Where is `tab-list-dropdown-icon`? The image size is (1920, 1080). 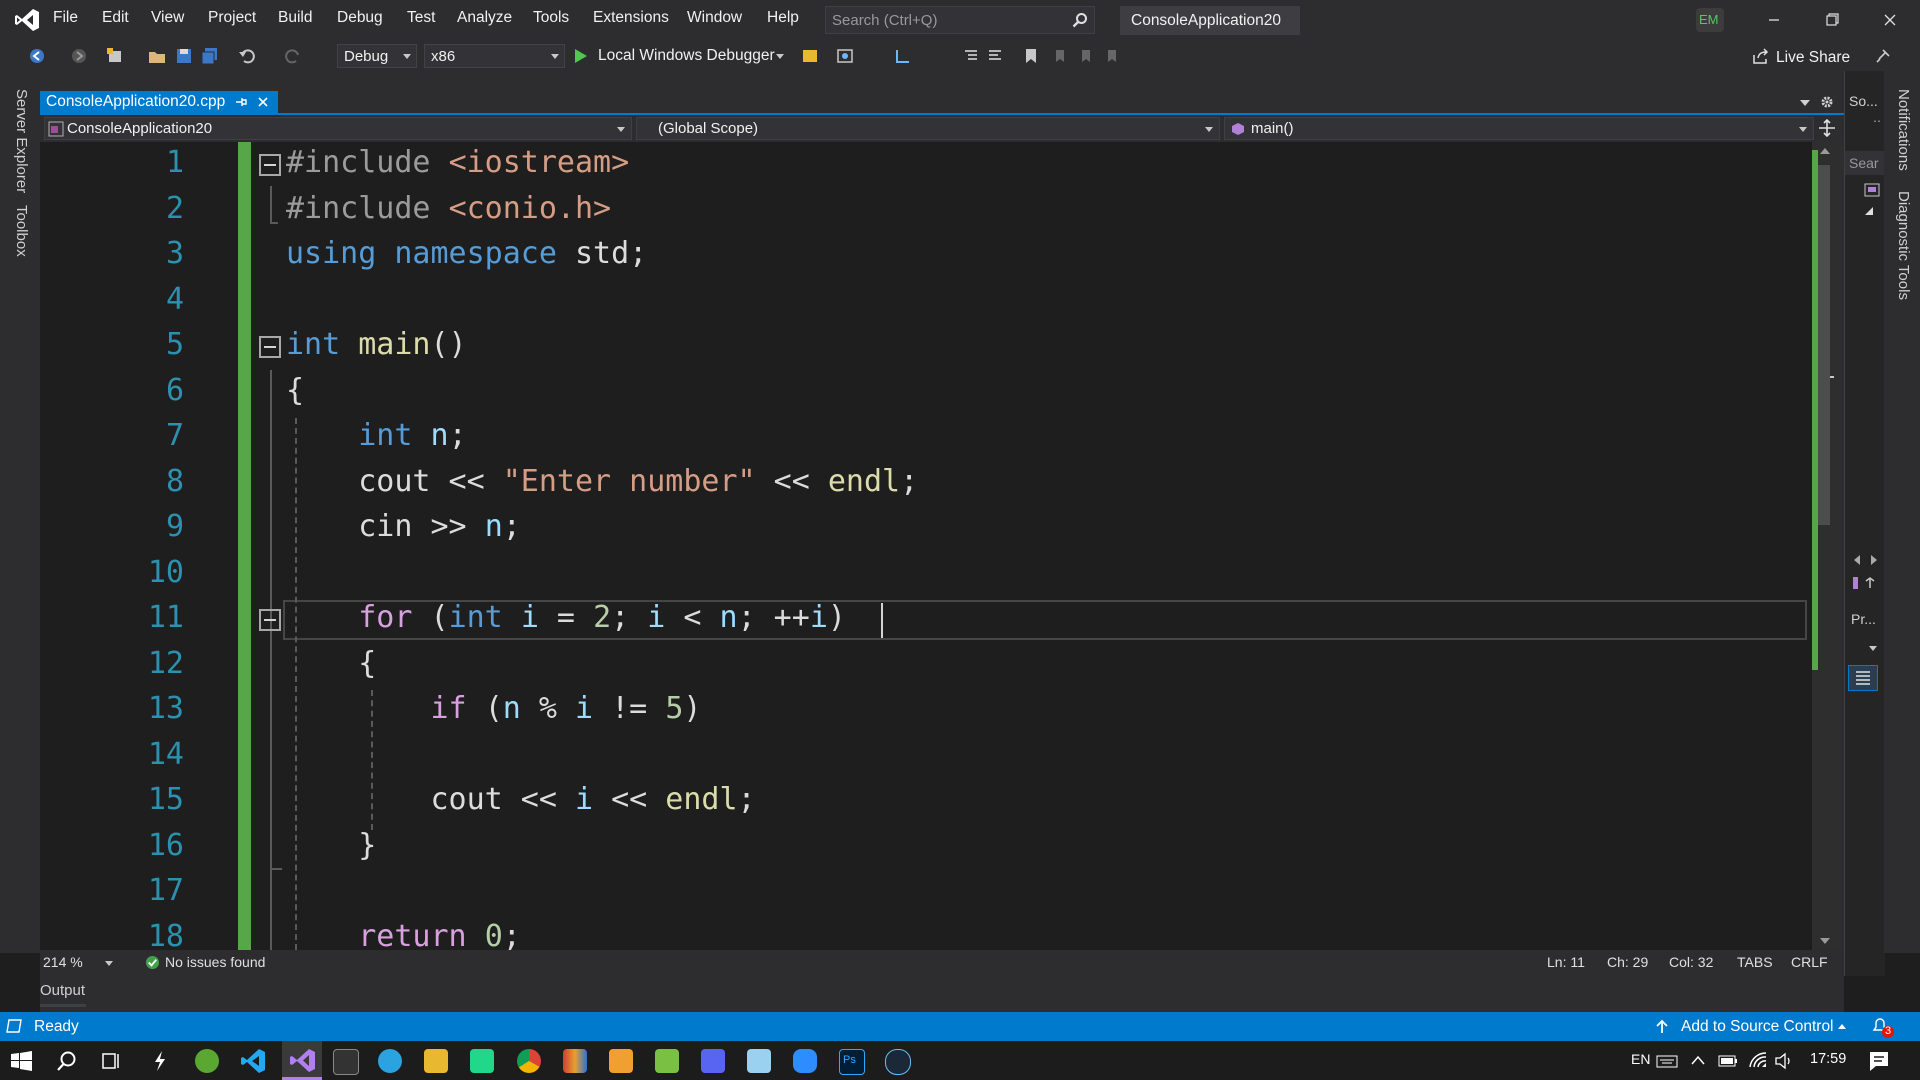
tab-list-dropdown-icon is located at coordinates (1805, 103).